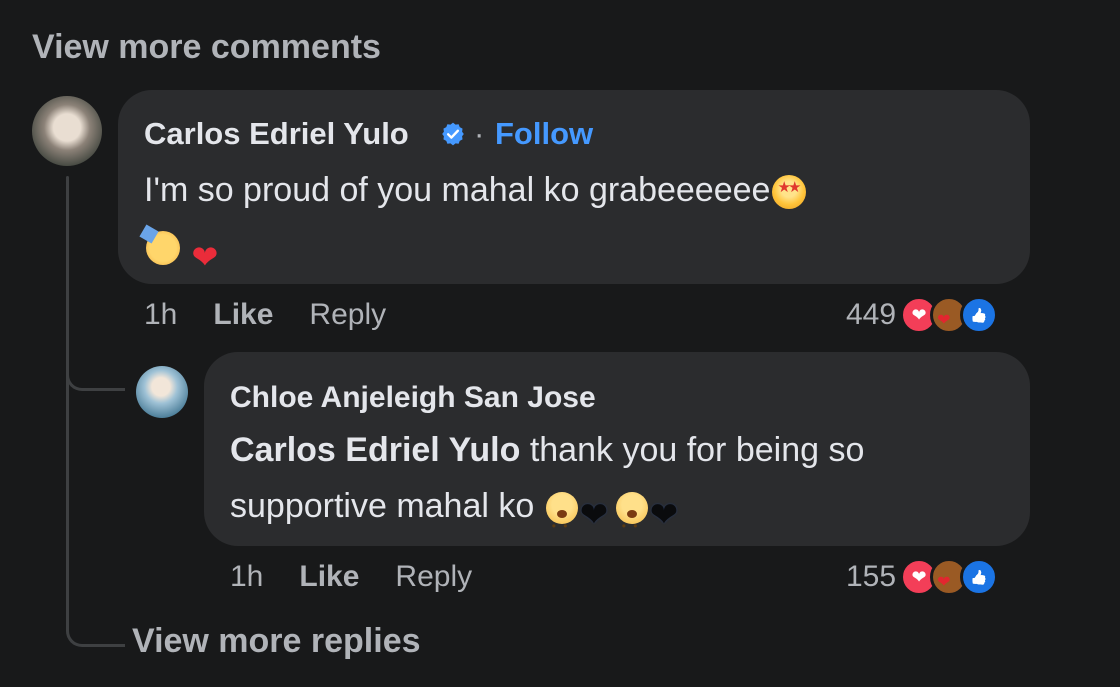 This screenshot has height=687, width=1120. Describe the element at coordinates (67, 402) in the screenshot. I see `thread-line` at that location.